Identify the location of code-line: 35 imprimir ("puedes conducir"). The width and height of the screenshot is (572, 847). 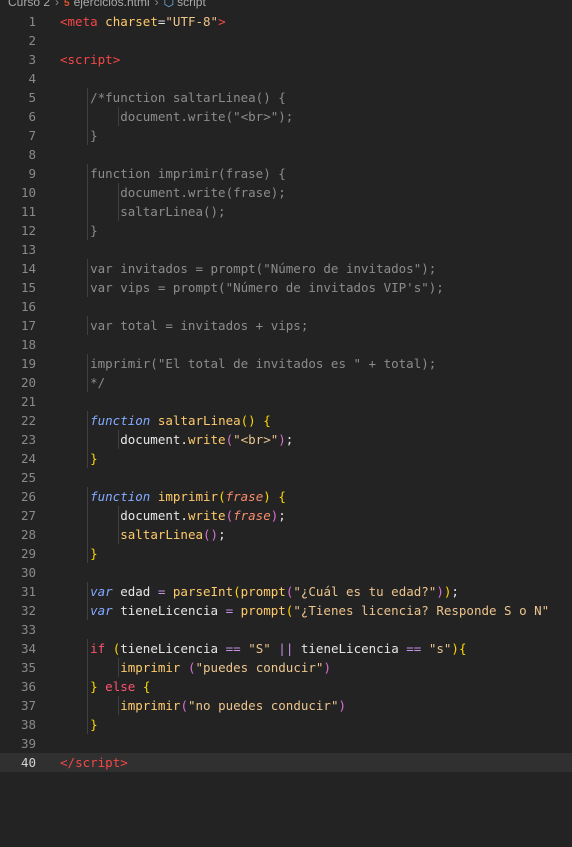
(286, 667).